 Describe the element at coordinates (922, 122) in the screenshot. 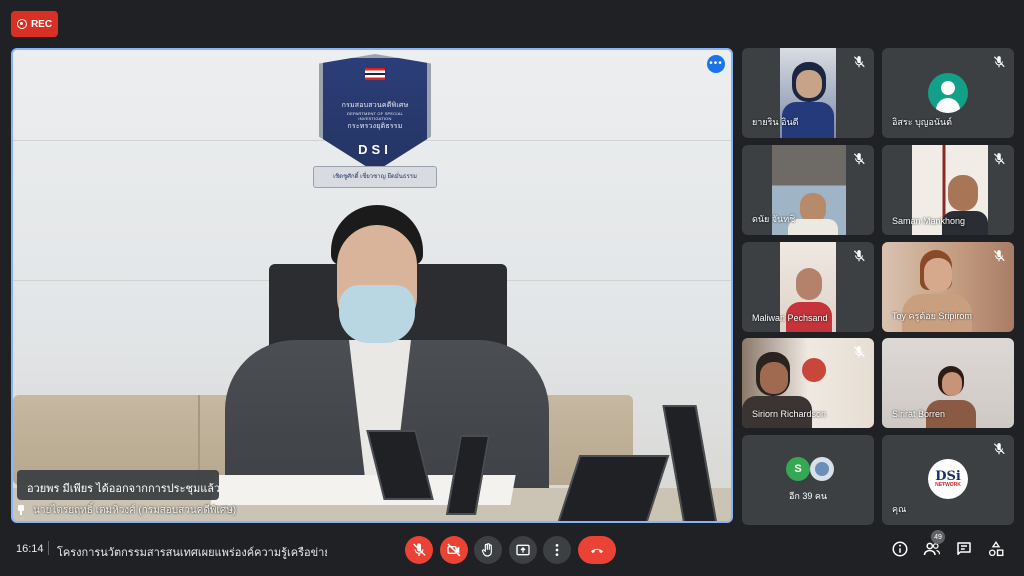

I see `participant-name: อิสระ บุญอนันต์` at that location.